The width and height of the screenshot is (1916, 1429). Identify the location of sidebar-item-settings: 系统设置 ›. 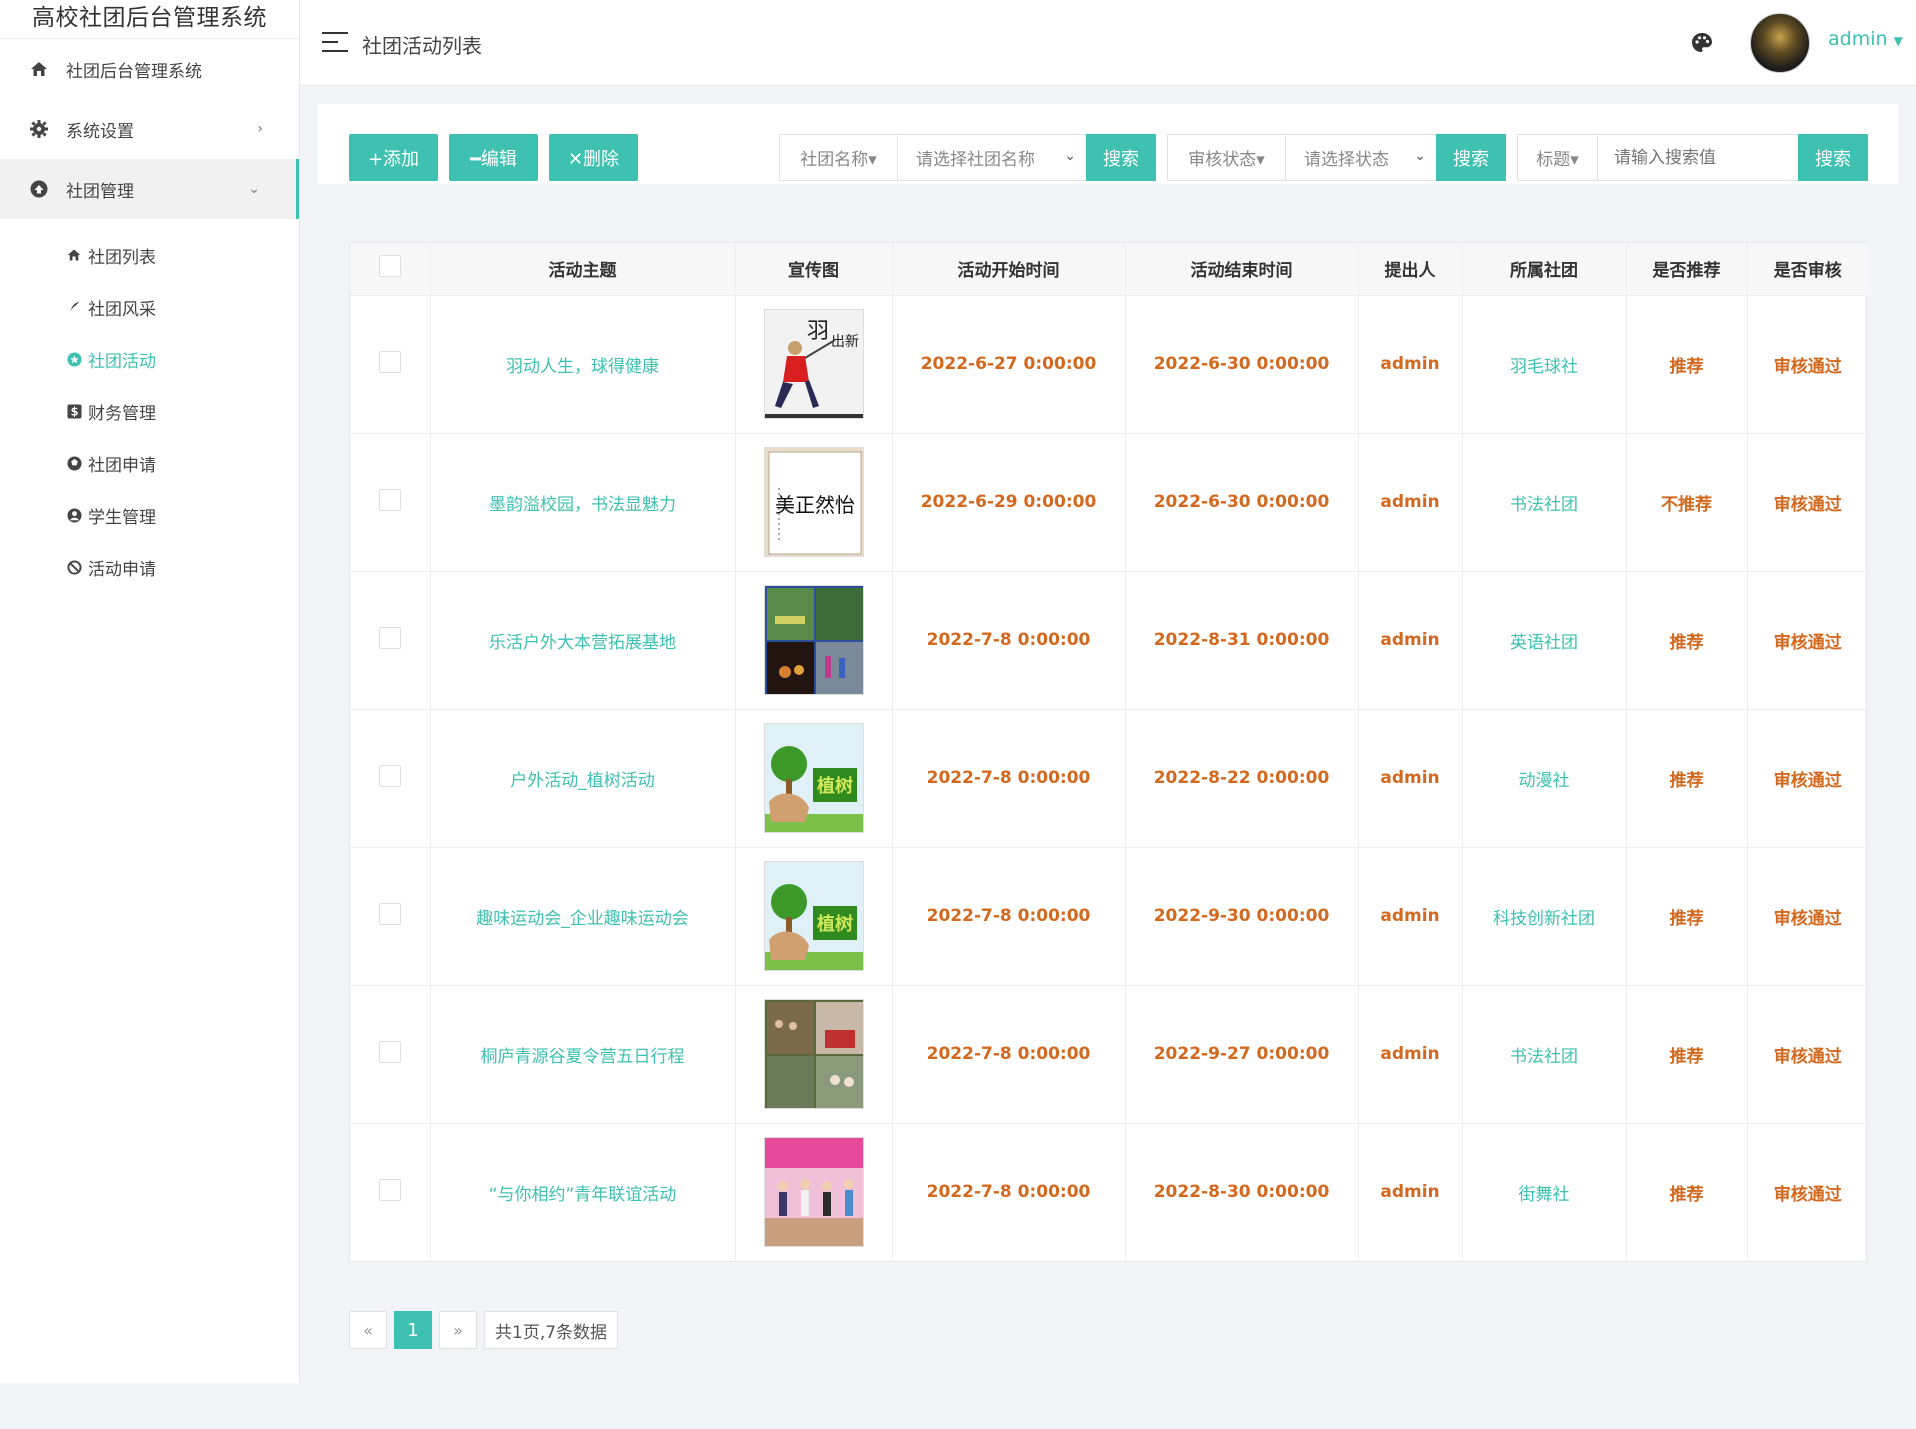
(149, 129).